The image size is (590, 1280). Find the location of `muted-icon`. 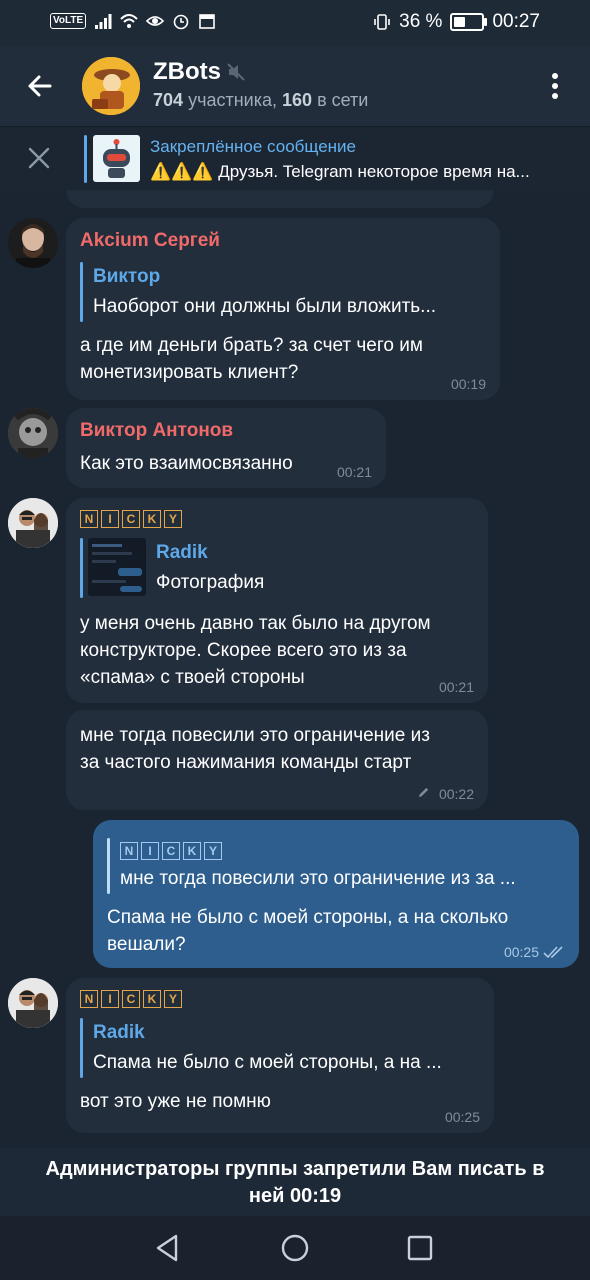

muted-icon is located at coordinates (236, 72).